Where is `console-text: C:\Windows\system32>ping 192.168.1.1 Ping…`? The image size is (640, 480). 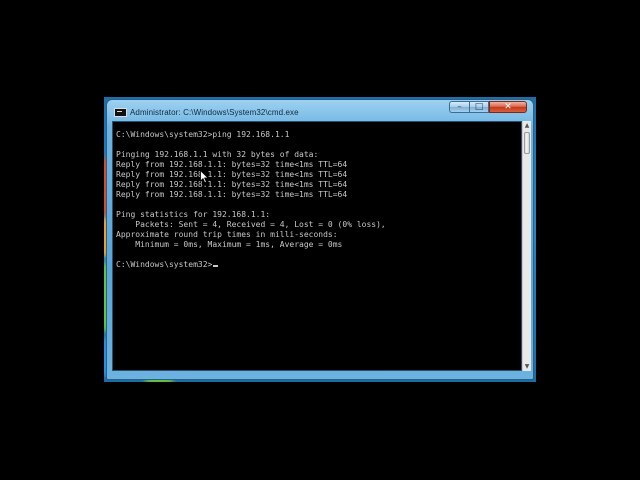
console-text: C:\Windows\system32>ping 192.168.1.1 Ping… is located at coordinates (251, 200).